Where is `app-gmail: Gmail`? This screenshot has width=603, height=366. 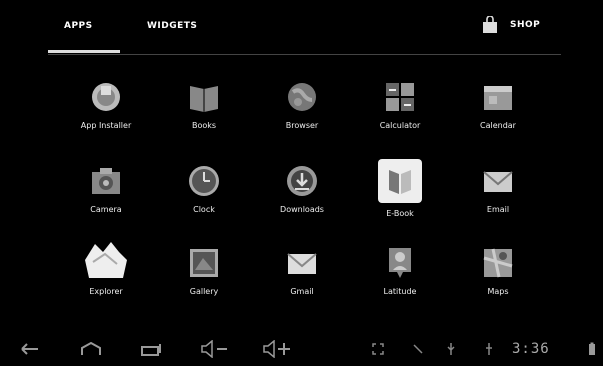 app-gmail: Gmail is located at coordinates (302, 270).